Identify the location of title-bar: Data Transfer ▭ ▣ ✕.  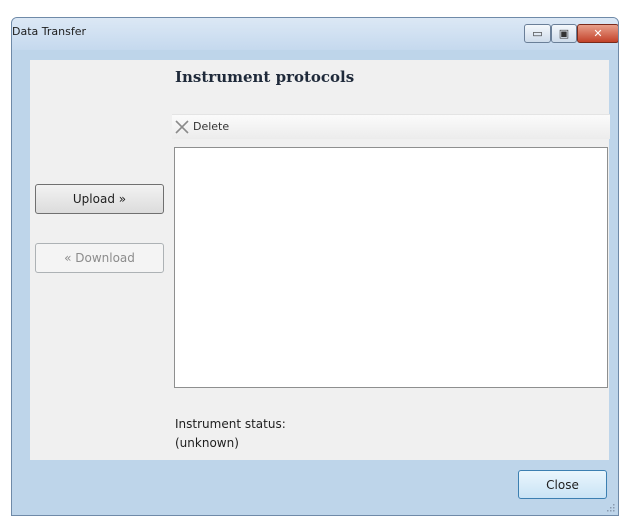
(315, 34).